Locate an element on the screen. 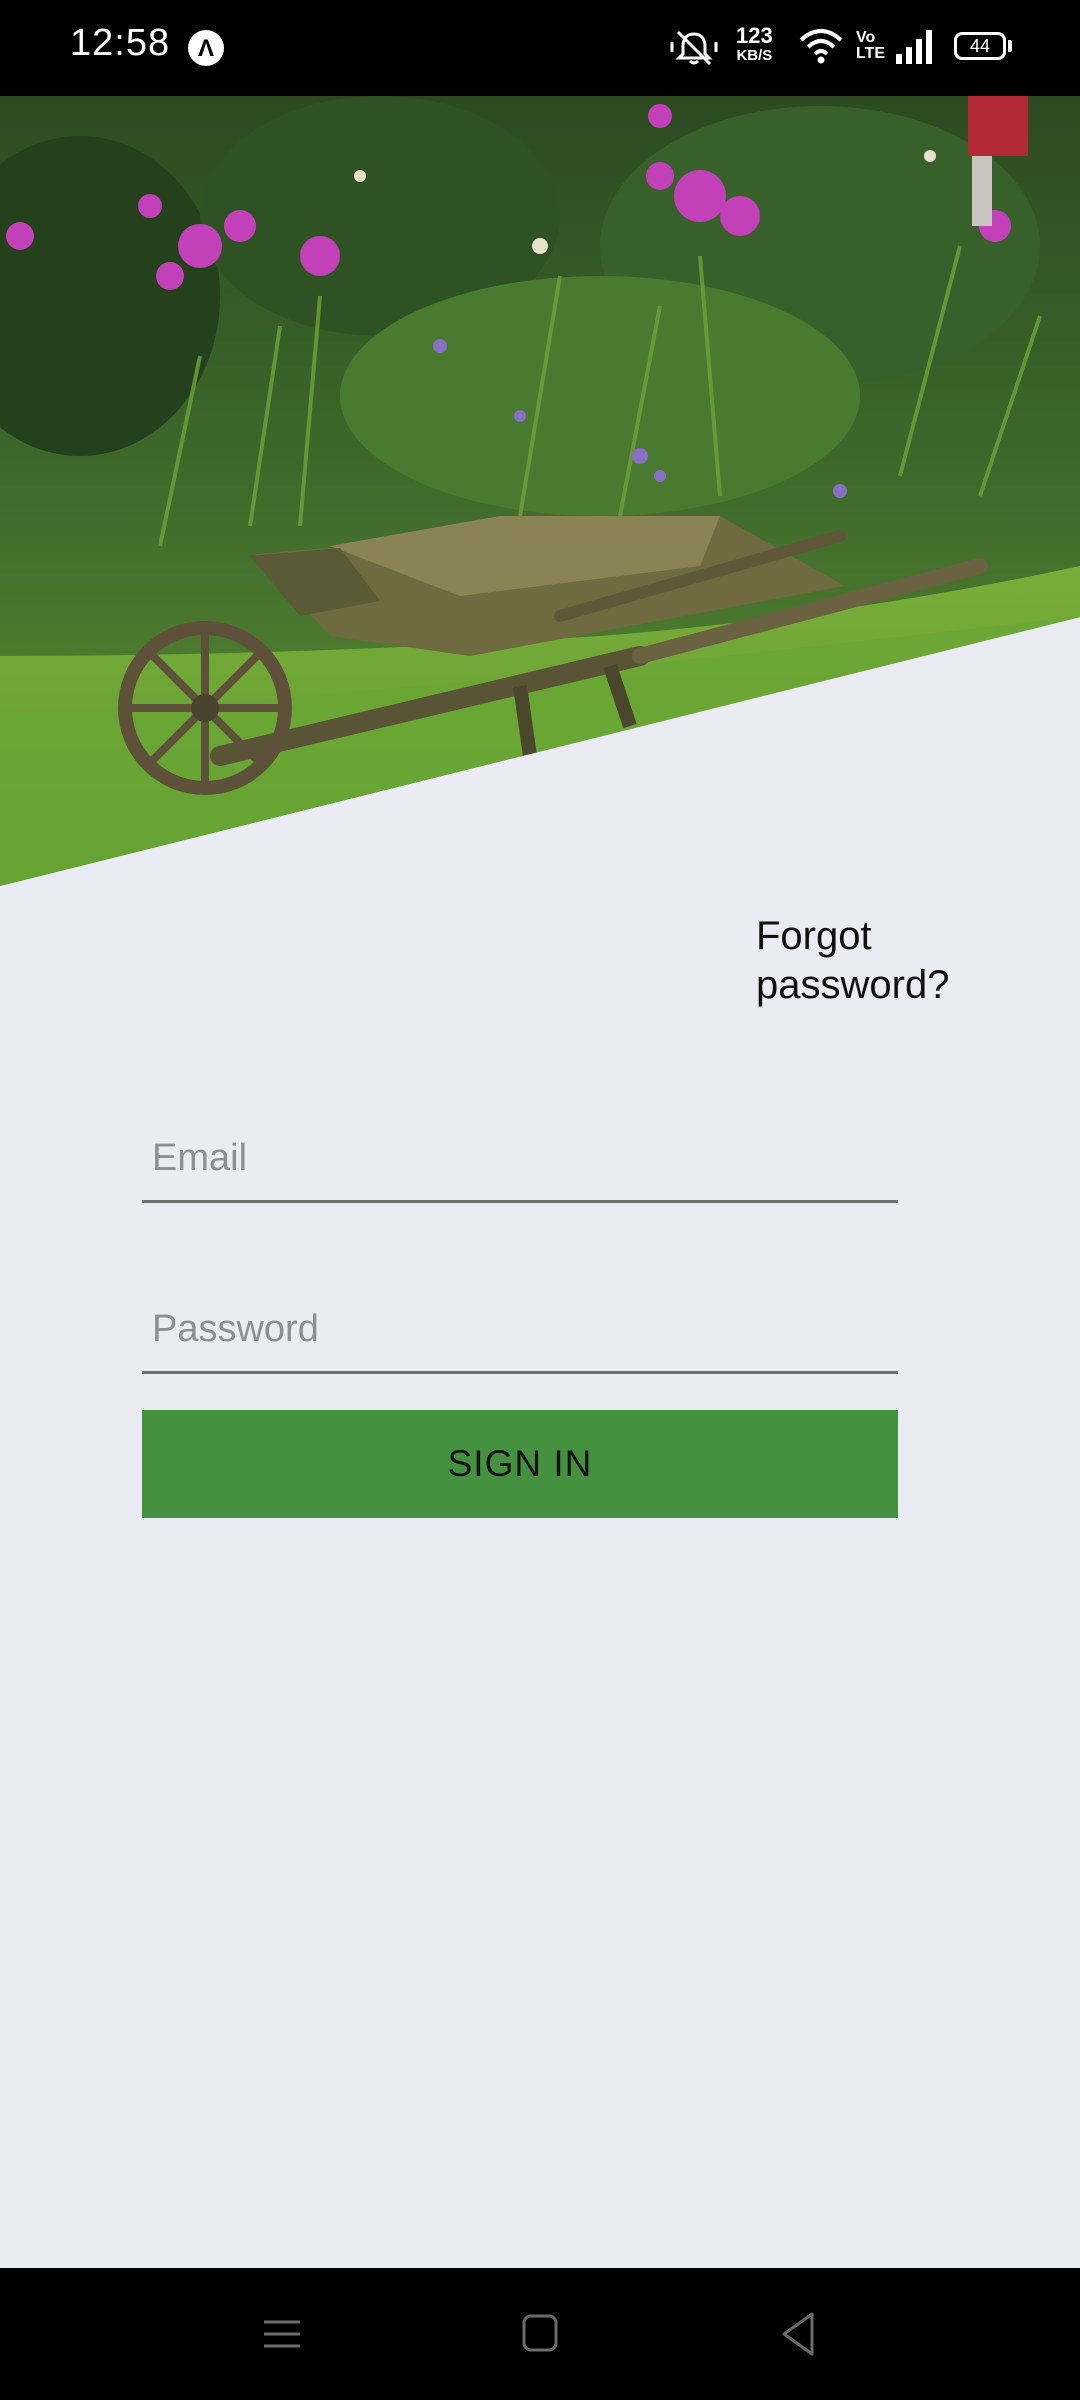  navigation-bar is located at coordinates (540, 2334).